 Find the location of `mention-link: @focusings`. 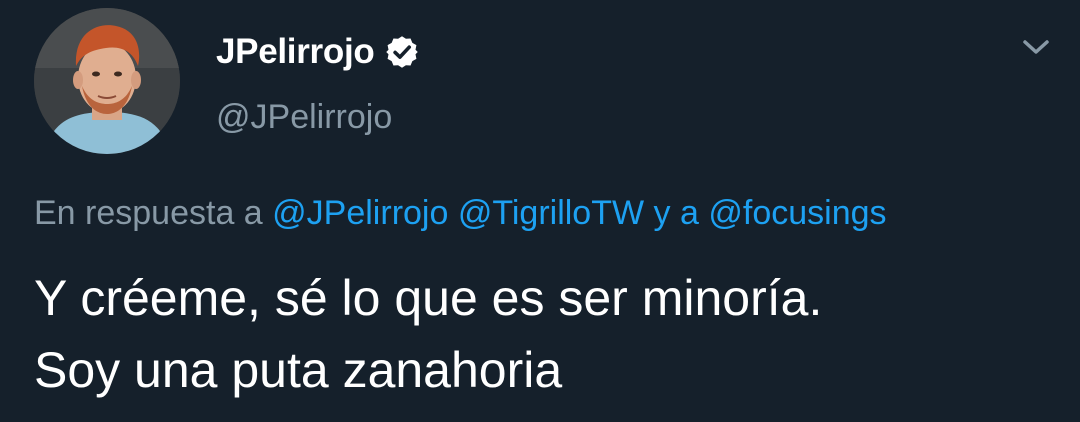

mention-link: @focusings is located at coordinates (797, 213).